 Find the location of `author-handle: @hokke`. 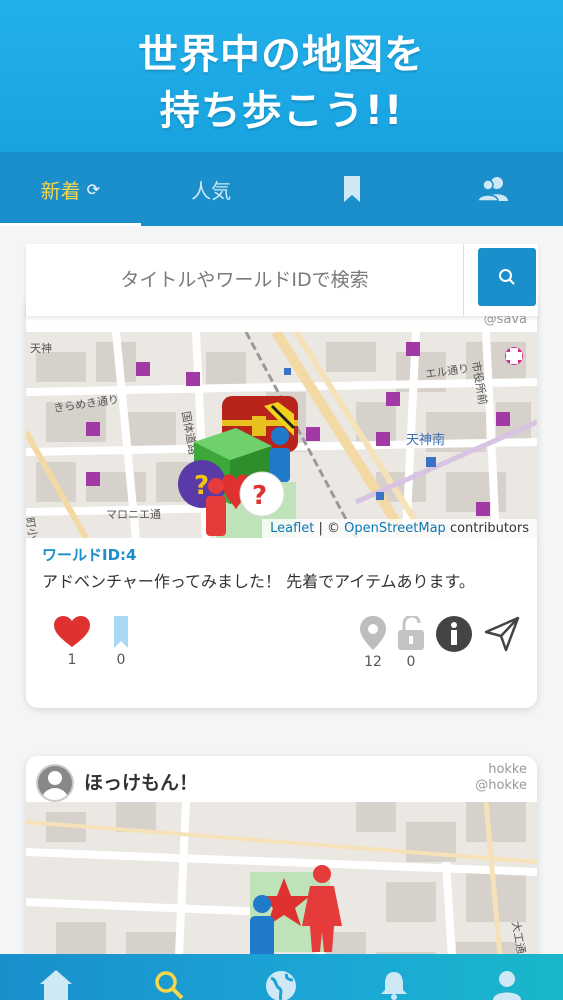

author-handle: @hokke is located at coordinates (501, 785).